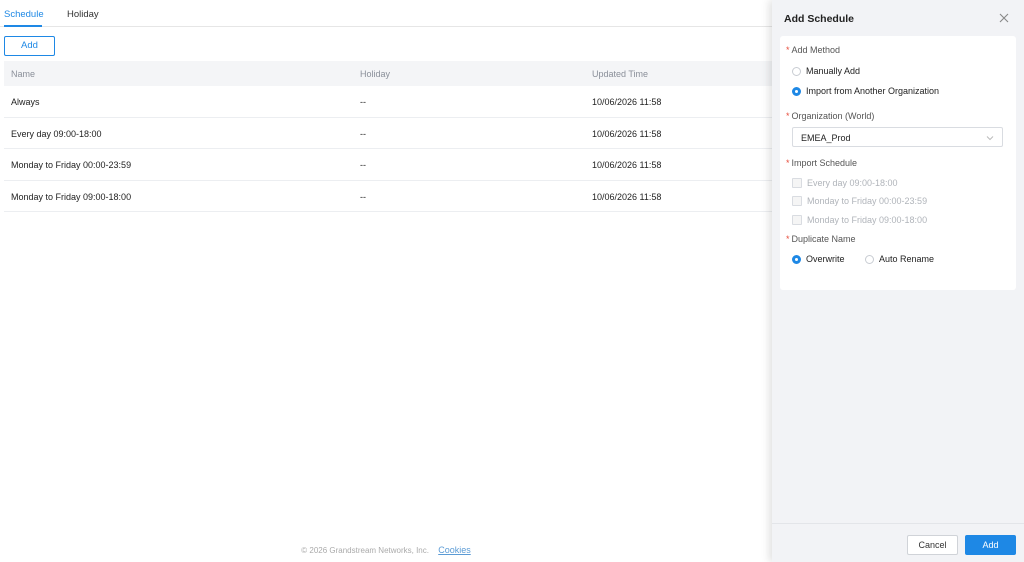 The width and height of the screenshot is (1024, 562). I want to click on copyright-text: © 2026 Grandstream Networks, Inc., so click(365, 550).